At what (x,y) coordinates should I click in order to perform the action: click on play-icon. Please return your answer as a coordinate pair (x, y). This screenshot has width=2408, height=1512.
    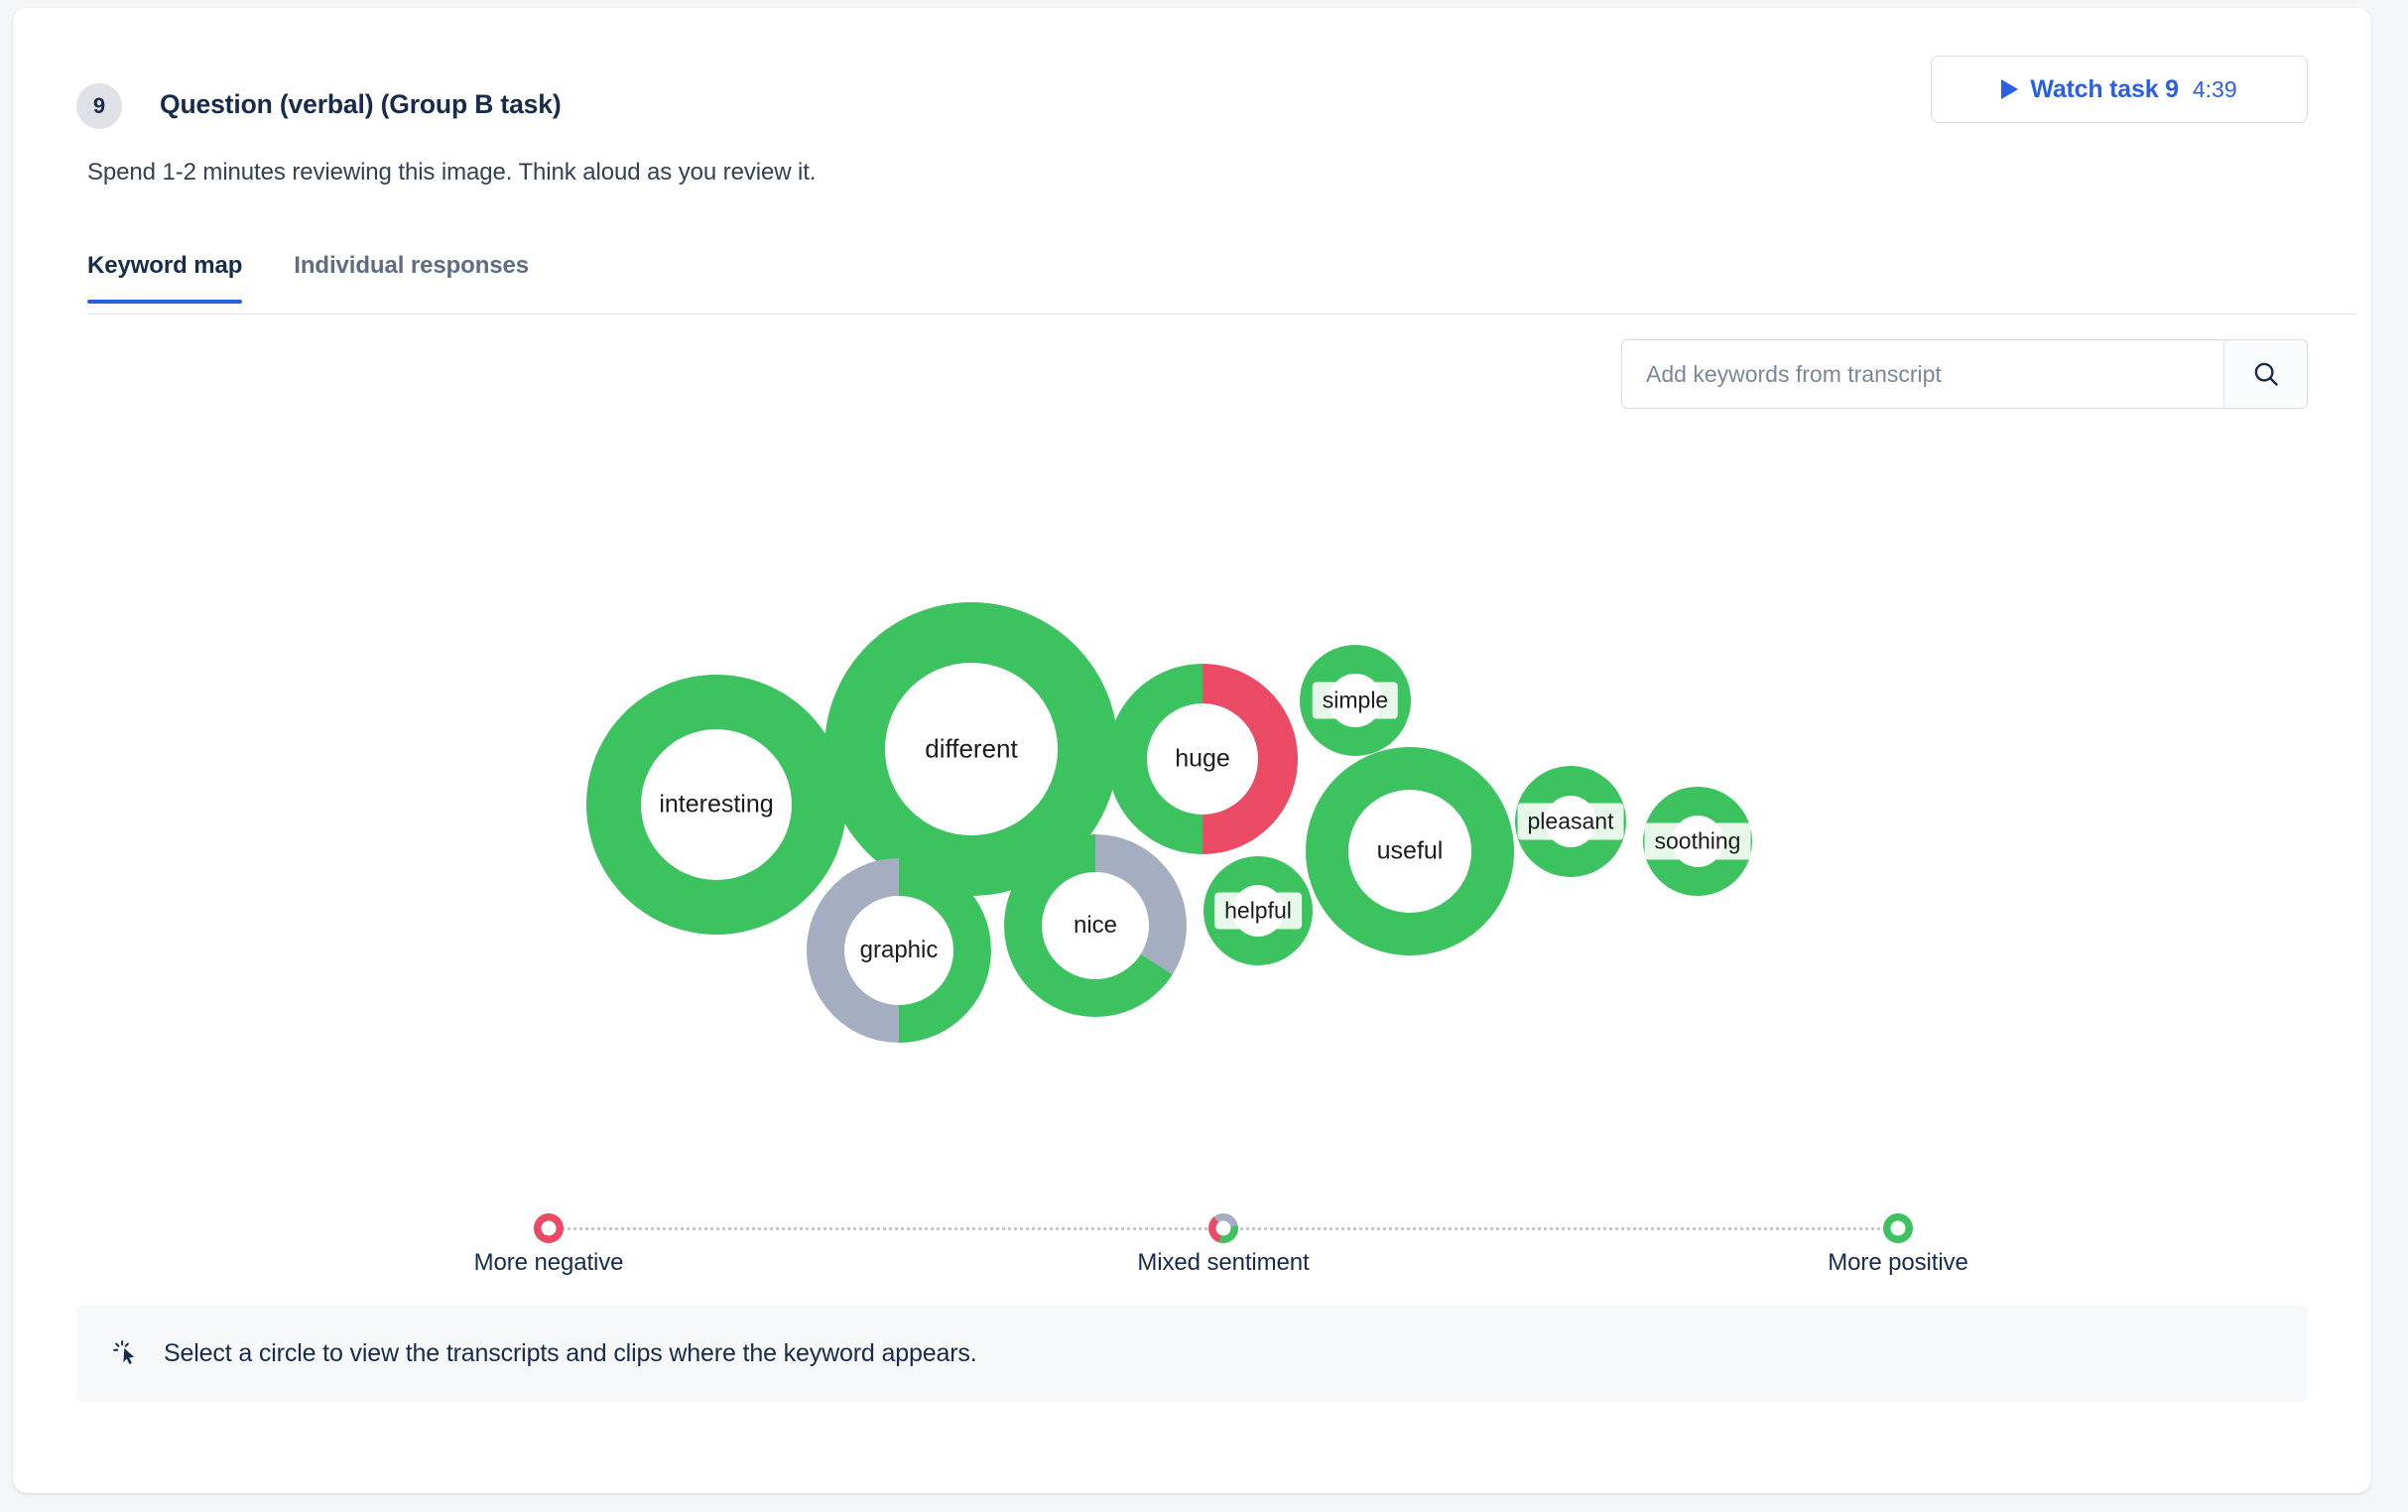
    Looking at the image, I should click on (2010, 89).